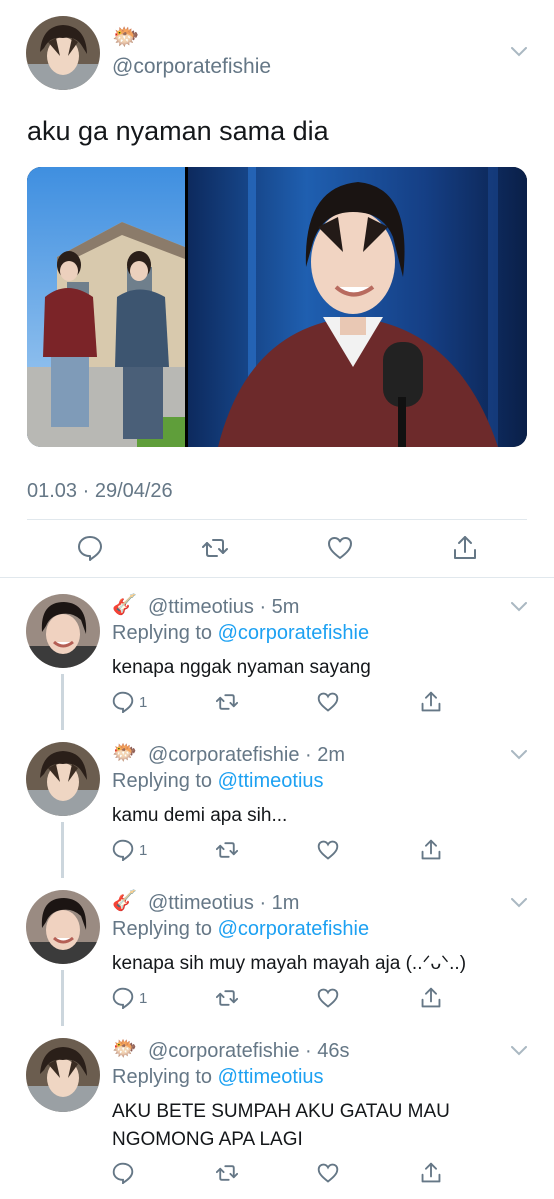  Describe the element at coordinates (246, 755) in the screenshot. I see `reply-handle: @corporatefishie · 2m` at that location.